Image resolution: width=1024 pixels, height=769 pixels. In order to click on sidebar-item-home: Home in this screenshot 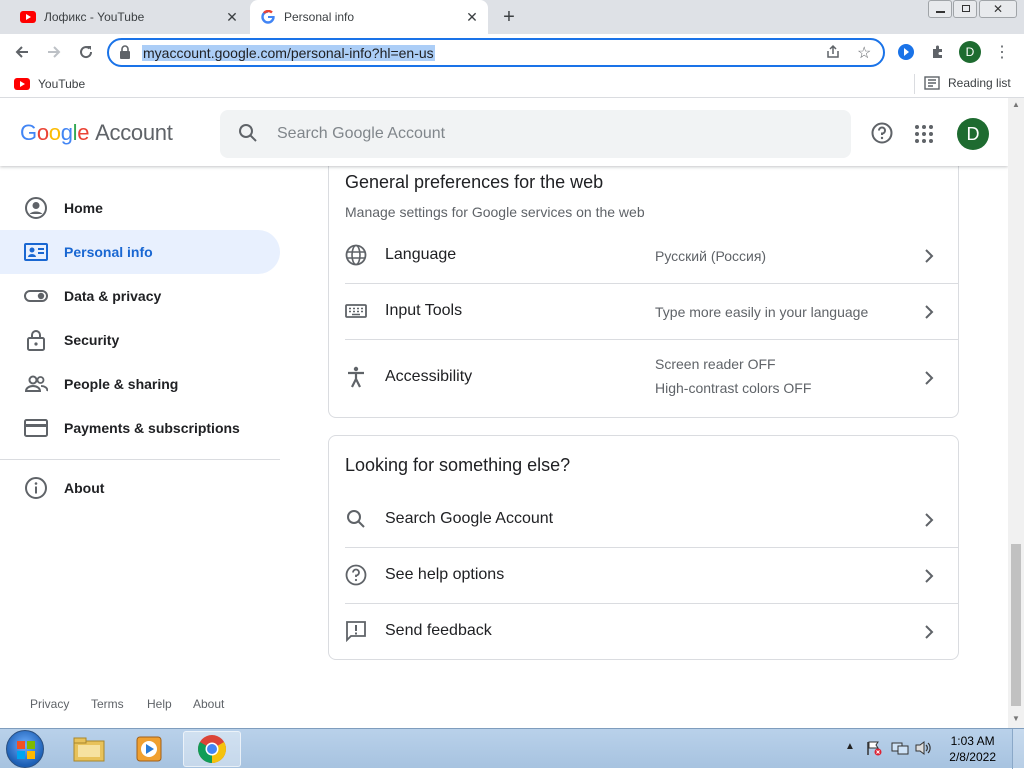, I will do `click(140, 208)`.